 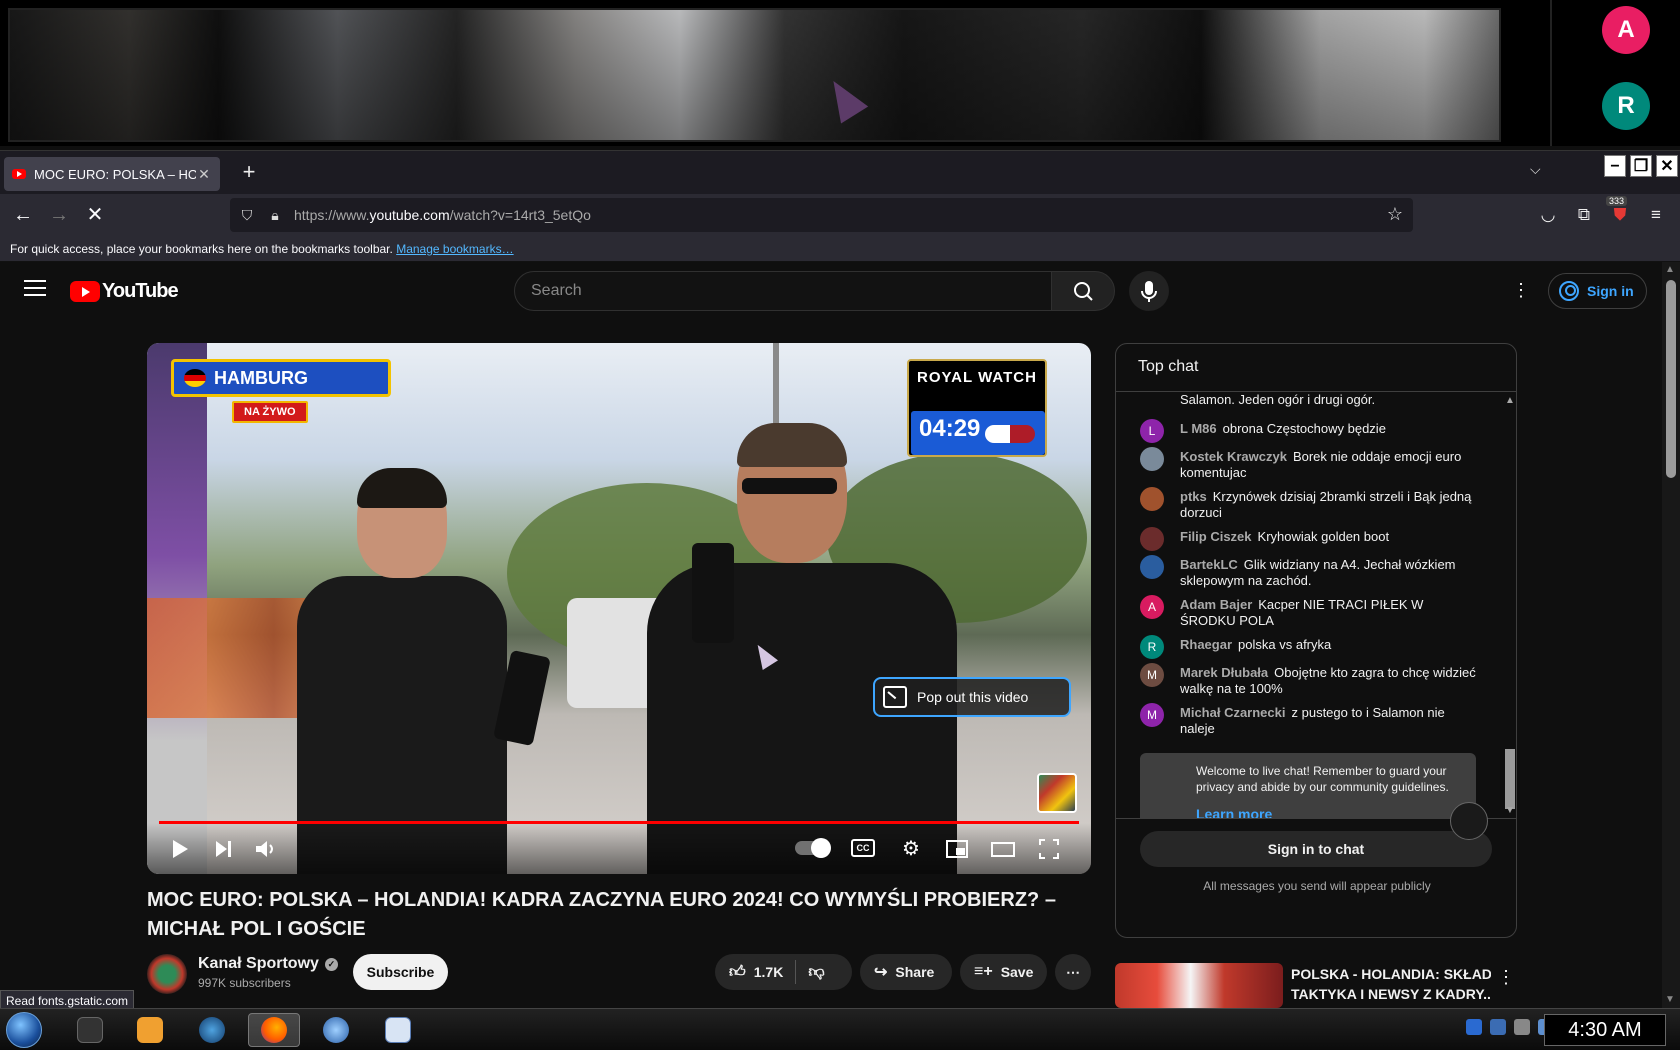 What do you see at coordinates (23, 215) in the screenshot?
I see `back-button: ←` at bounding box center [23, 215].